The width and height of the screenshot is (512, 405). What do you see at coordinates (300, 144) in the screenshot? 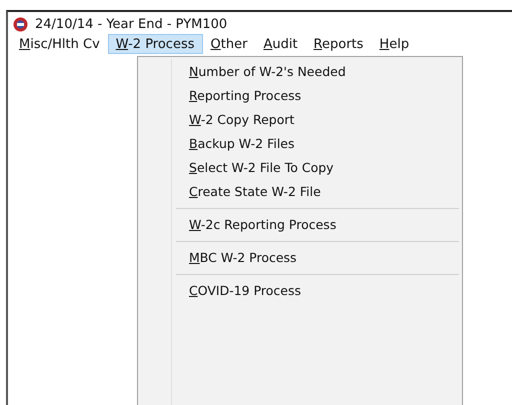
I see `menu-option: Backup W-2 Files` at bounding box center [300, 144].